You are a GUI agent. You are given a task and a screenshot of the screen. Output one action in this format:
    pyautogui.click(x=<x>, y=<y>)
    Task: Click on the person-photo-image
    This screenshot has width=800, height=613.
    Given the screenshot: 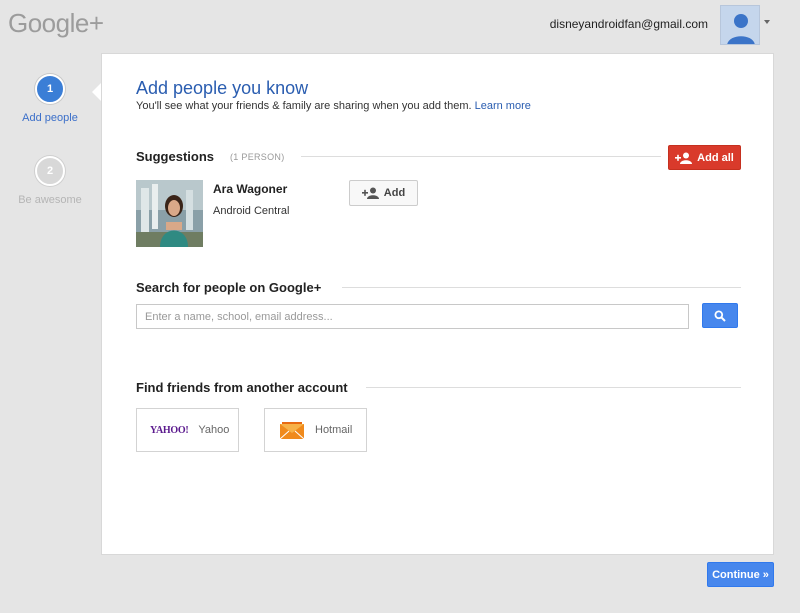 What is the action you would take?
    pyautogui.click(x=169, y=213)
    